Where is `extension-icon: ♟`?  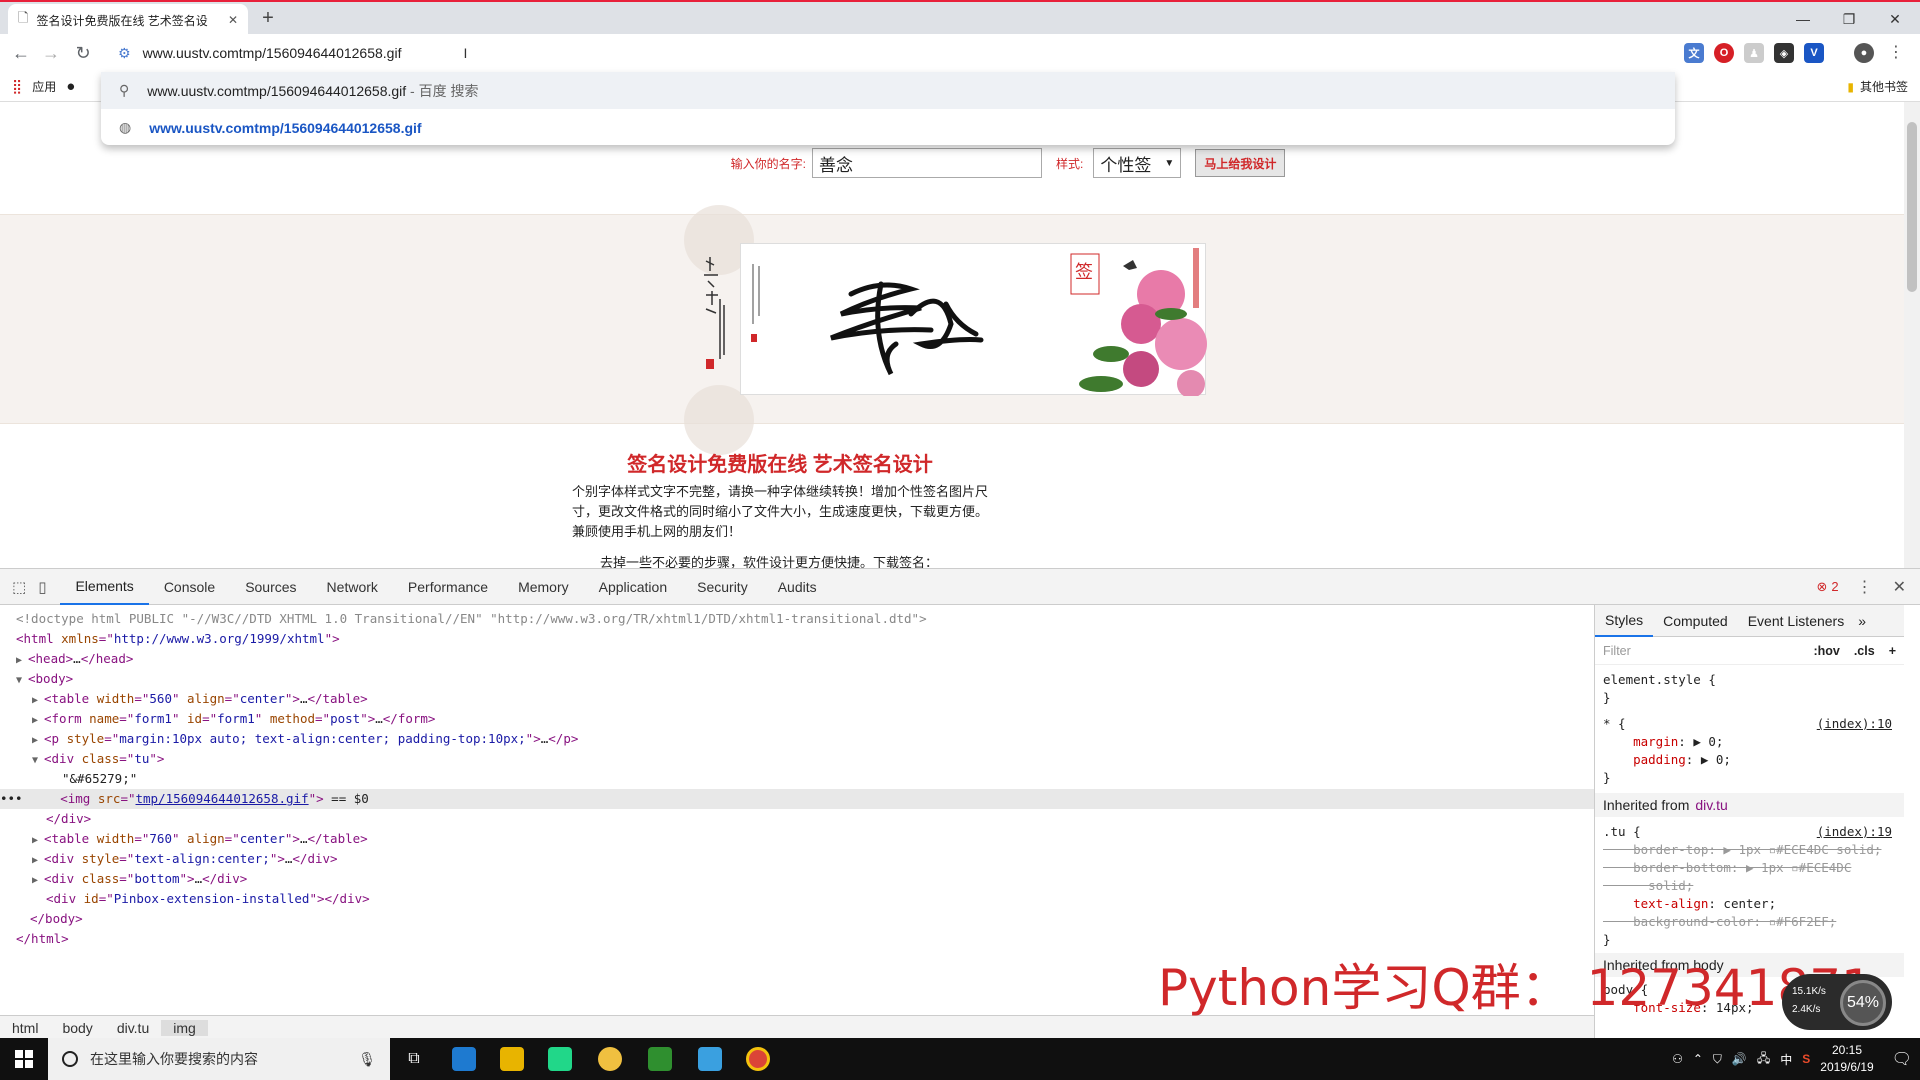 extension-icon: ♟ is located at coordinates (1754, 53).